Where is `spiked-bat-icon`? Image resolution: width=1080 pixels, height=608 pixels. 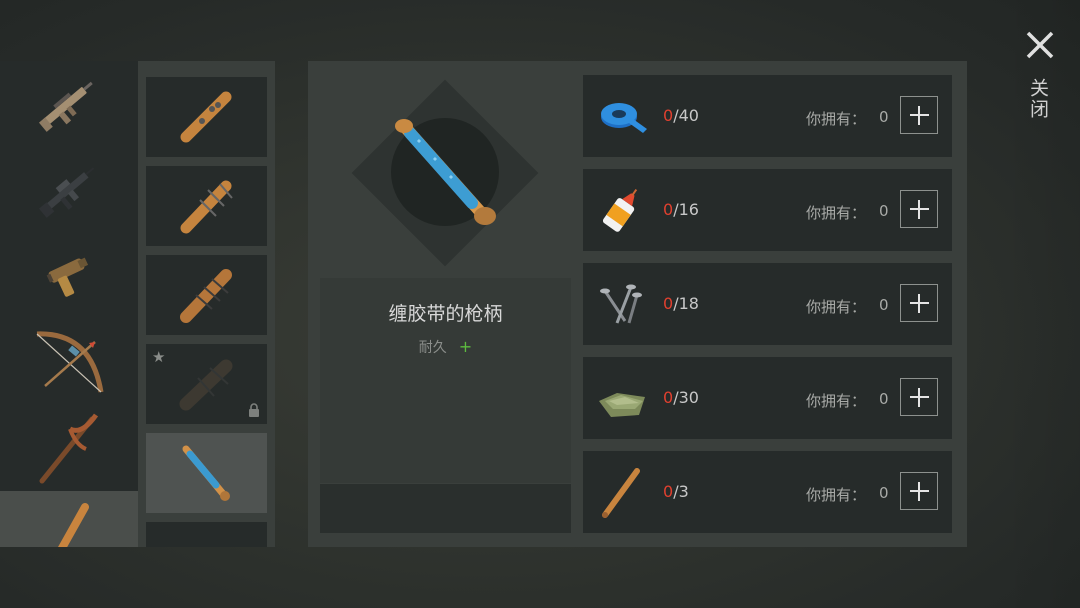
spiked-bat-icon is located at coordinates (206, 207).